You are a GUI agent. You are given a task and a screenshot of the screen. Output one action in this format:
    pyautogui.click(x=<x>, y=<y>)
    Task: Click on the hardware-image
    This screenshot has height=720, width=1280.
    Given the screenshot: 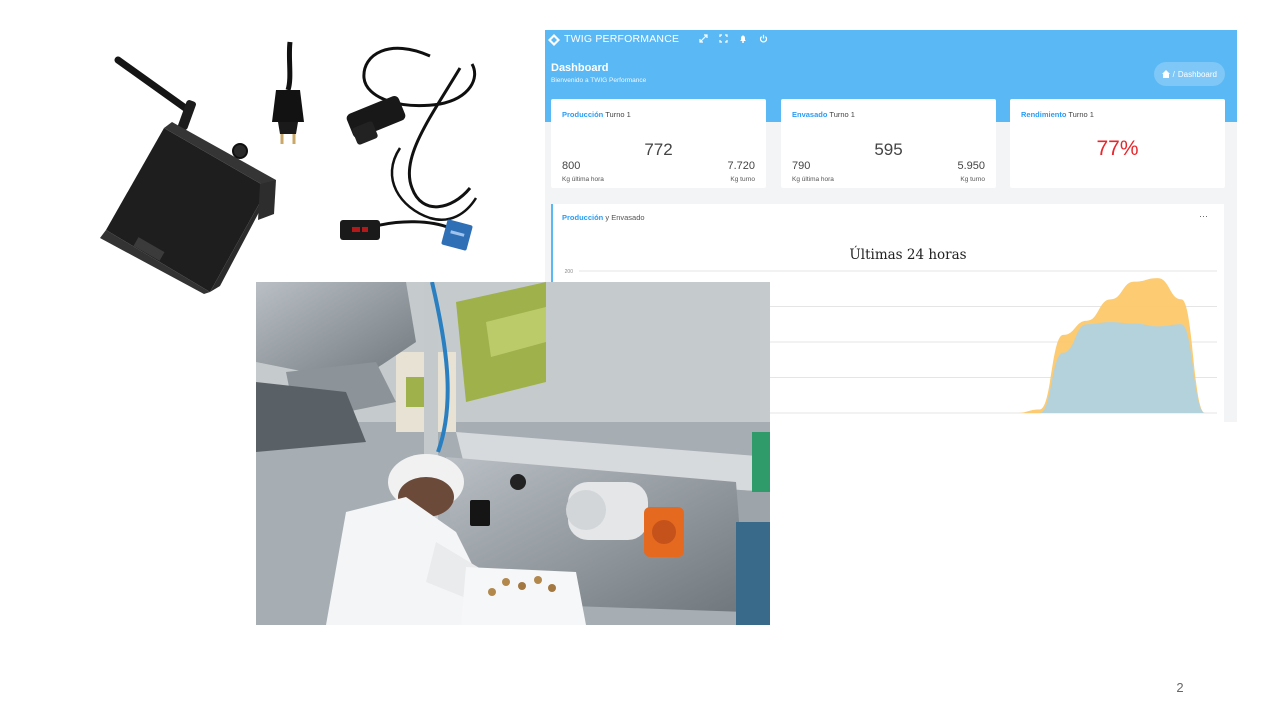 What is the action you would take?
    pyautogui.click(x=289, y=167)
    